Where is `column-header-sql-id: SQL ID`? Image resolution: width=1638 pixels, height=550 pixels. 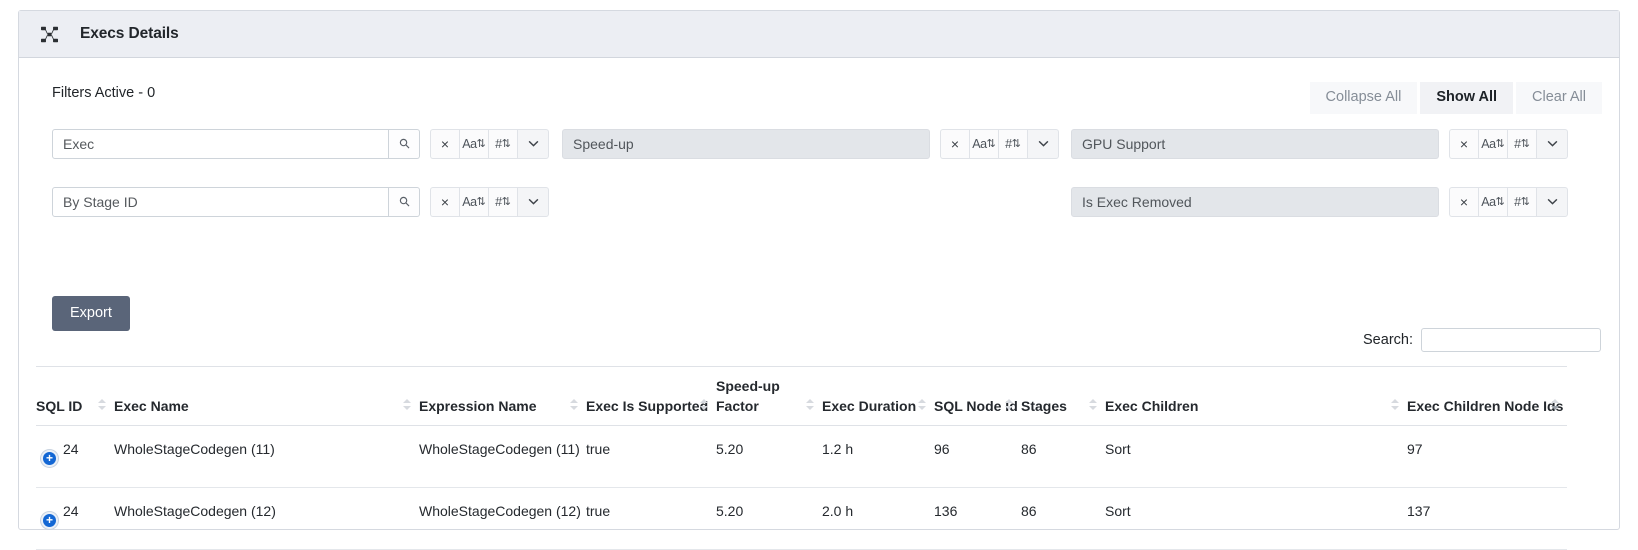
column-header-sql-id: SQL ID is located at coordinates (75, 396).